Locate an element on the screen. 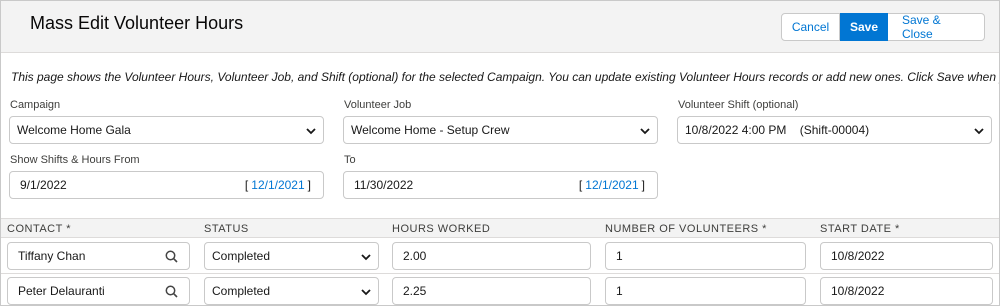  column-header-volunteers: NUMBER OF VOLUNTEERS * is located at coordinates (686, 229).